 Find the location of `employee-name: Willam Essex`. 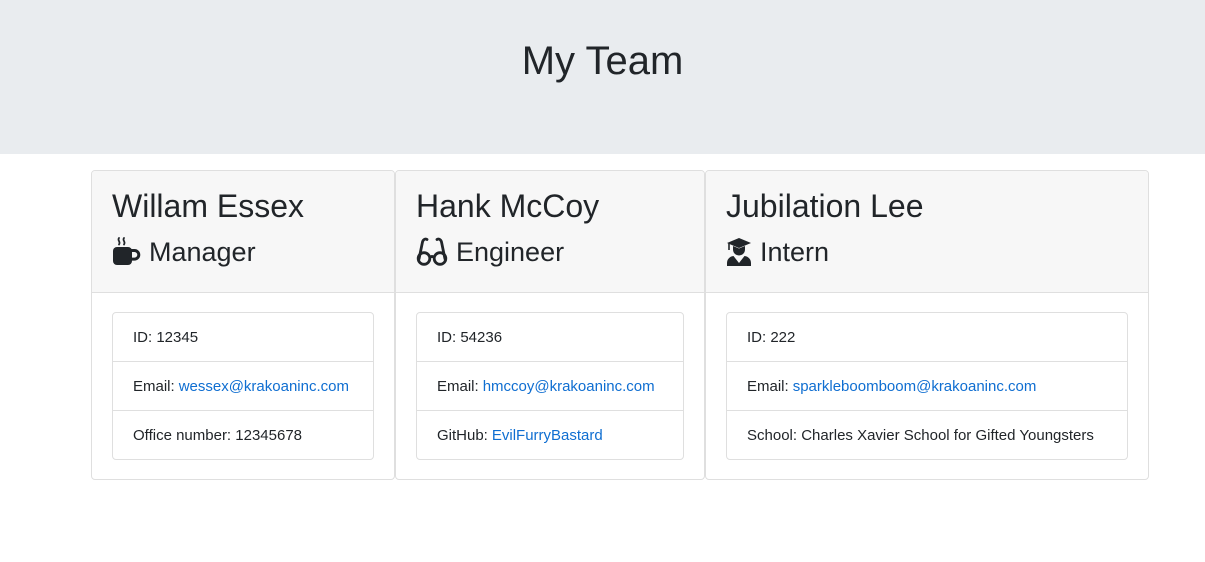

employee-name: Willam Essex is located at coordinates (208, 206).